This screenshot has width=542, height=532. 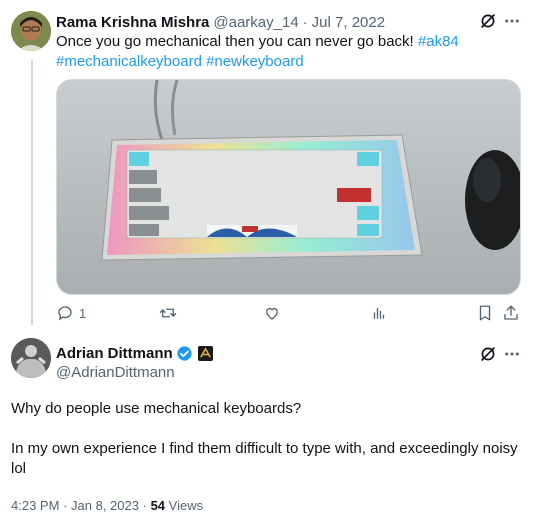 I want to click on repost-button, so click(x=170, y=313).